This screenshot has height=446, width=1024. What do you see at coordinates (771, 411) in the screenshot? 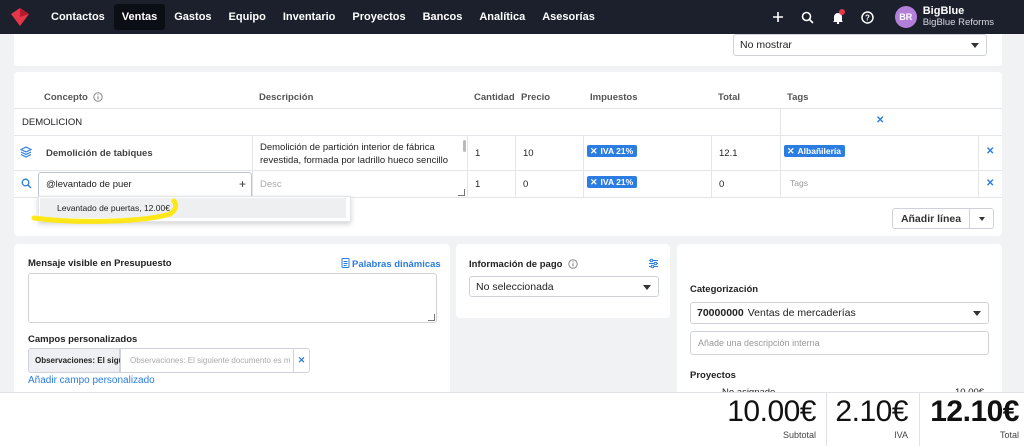
I see `subtotal-value: 10.00€` at bounding box center [771, 411].